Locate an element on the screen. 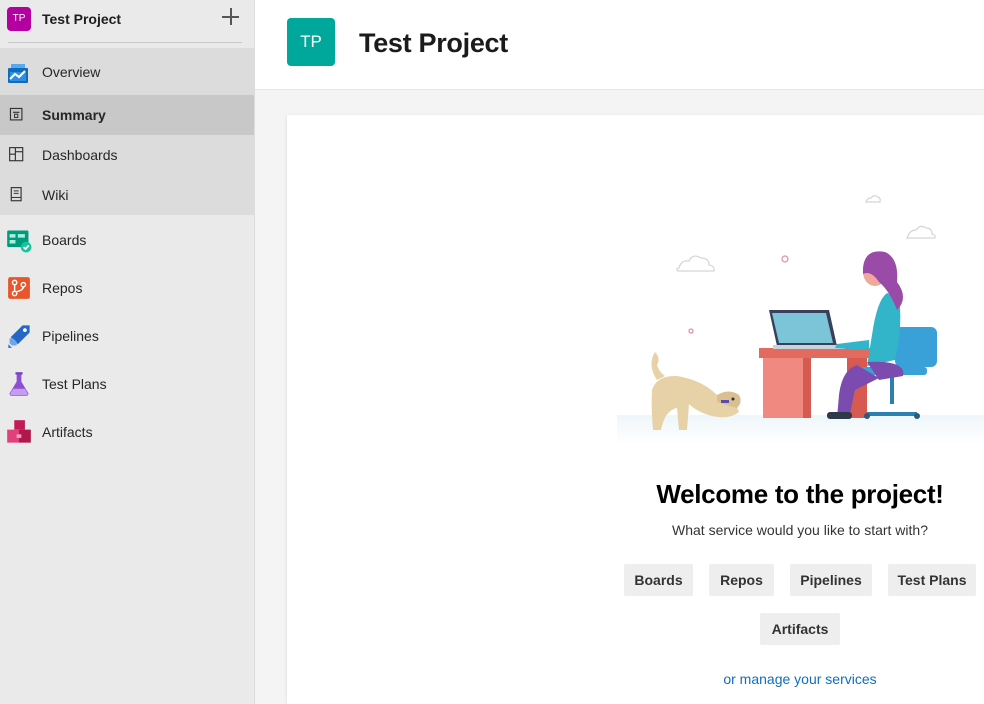 This screenshot has width=984, height=704. sidebar-item-pipelines: Pipelines is located at coordinates (127, 336).